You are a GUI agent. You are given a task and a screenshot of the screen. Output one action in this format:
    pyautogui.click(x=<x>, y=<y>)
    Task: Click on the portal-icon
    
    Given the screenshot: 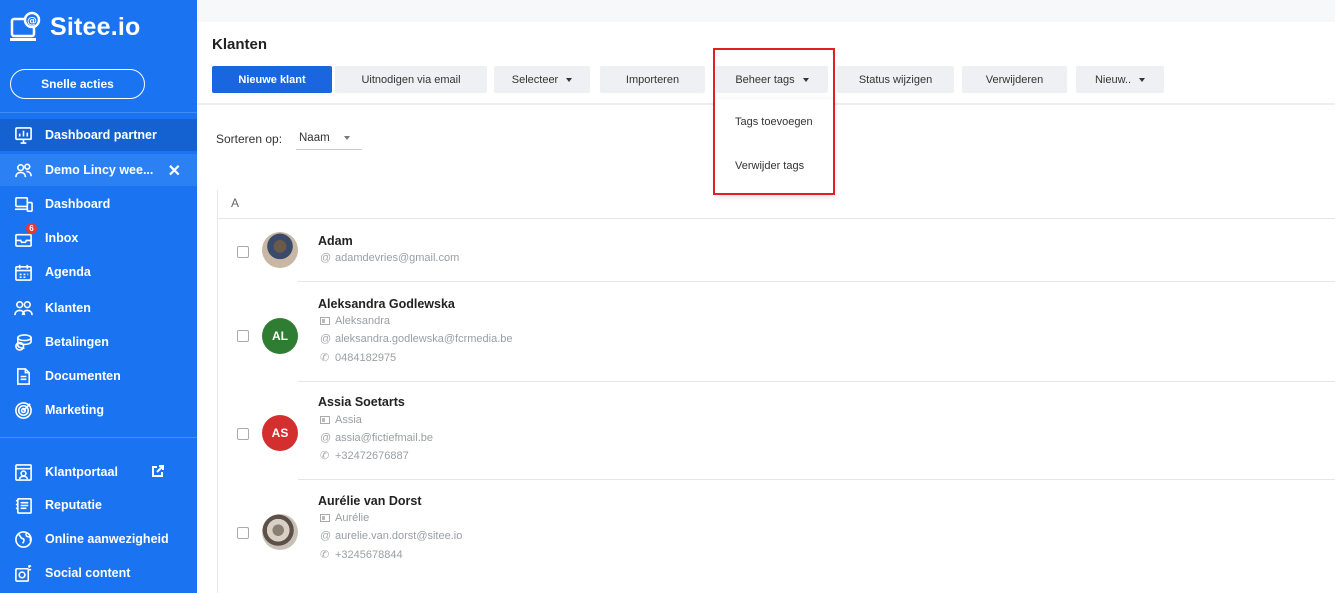 What is the action you would take?
    pyautogui.click(x=23, y=472)
    